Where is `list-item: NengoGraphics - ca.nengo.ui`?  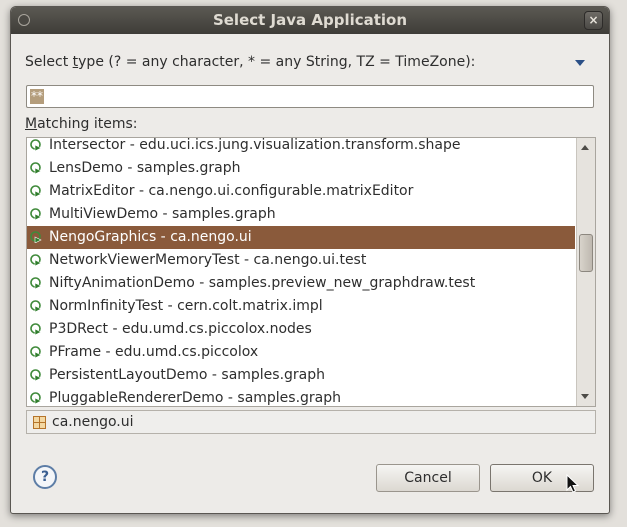
list-item: NengoGraphics - ca.nengo.ui is located at coordinates (301, 237).